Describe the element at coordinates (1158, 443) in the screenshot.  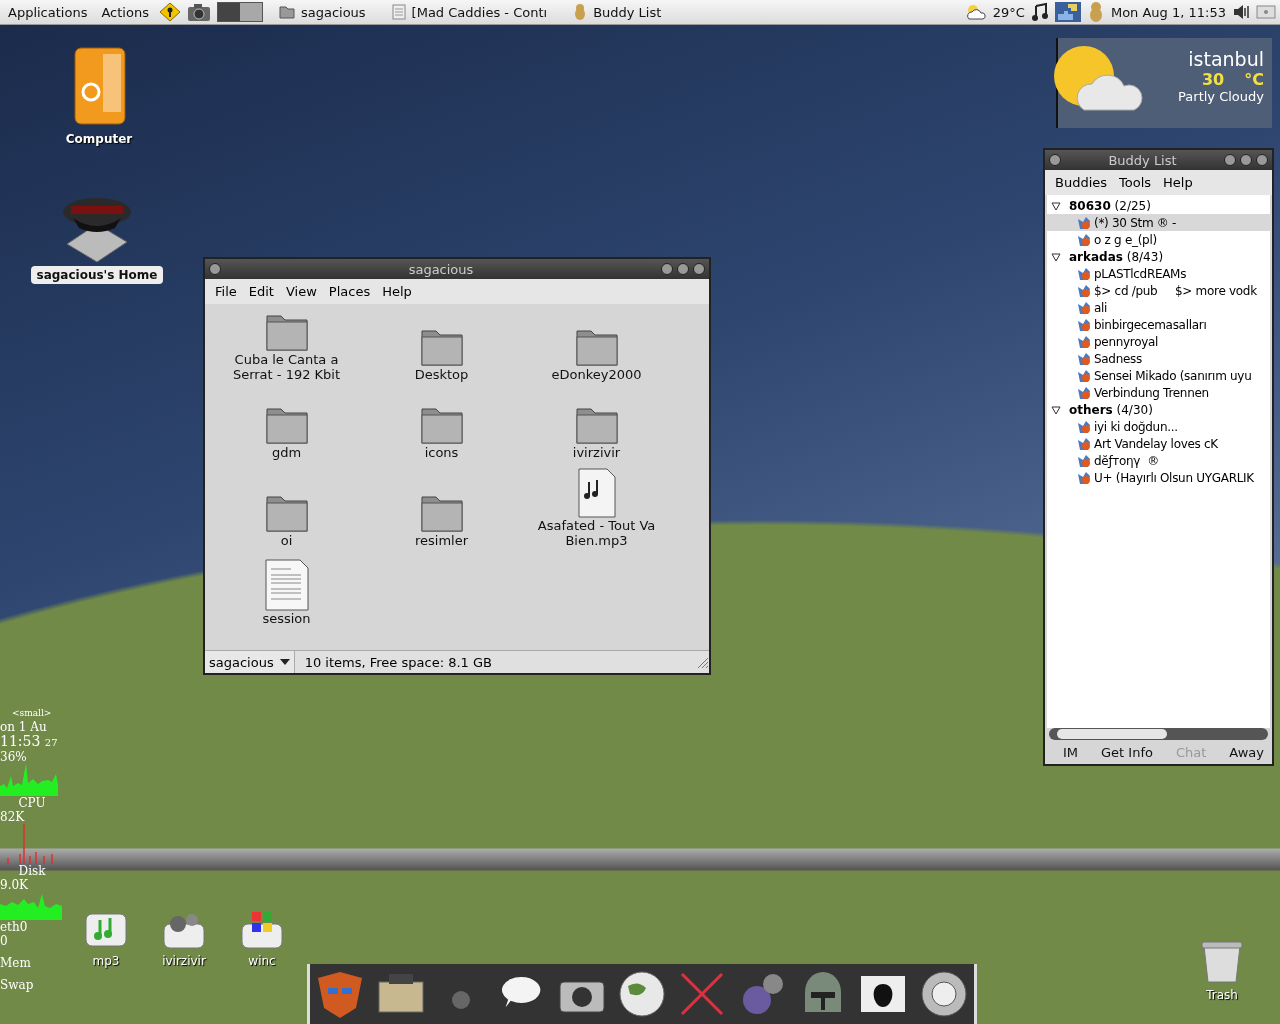
I see `buddy-row: Art Vandelay loves cK` at that location.